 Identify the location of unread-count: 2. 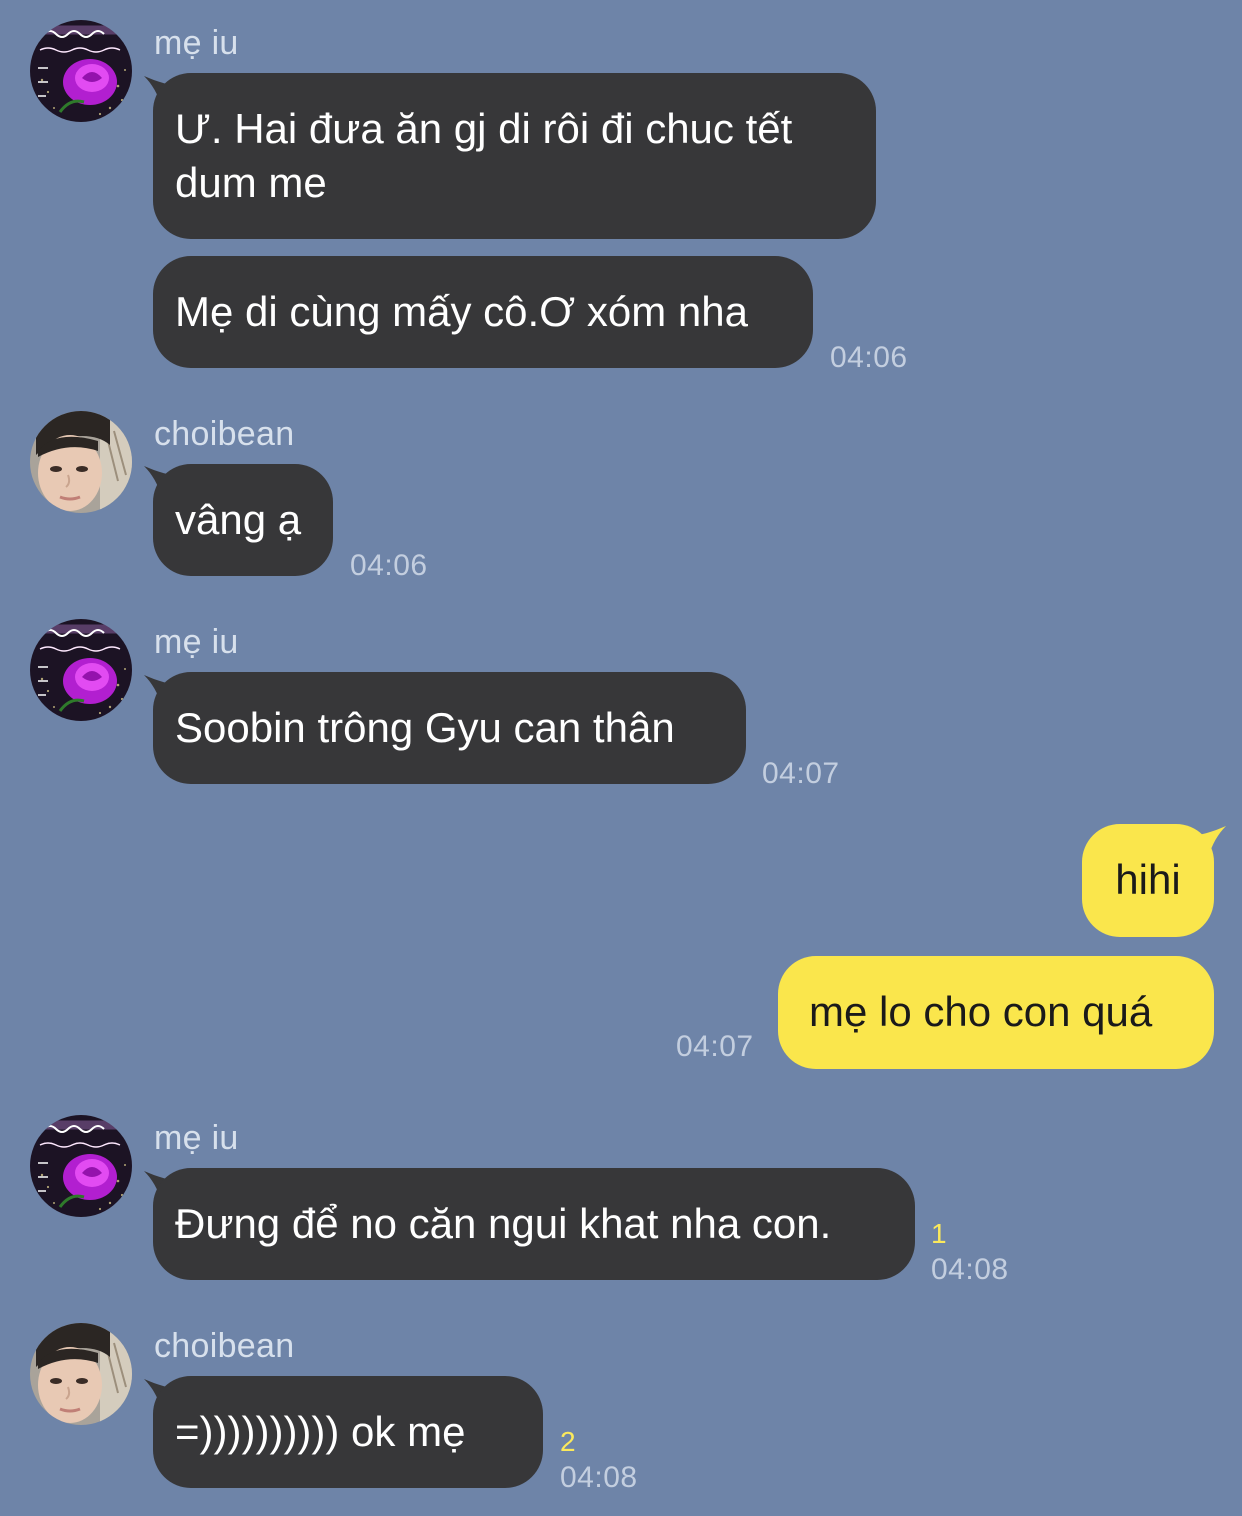
(568, 1441).